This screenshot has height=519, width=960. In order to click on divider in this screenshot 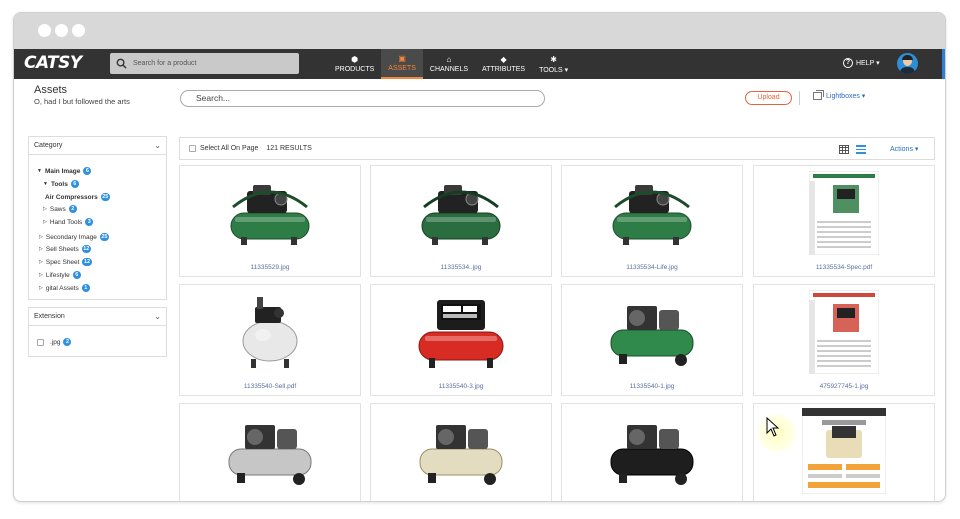, I will do `click(799, 98)`.